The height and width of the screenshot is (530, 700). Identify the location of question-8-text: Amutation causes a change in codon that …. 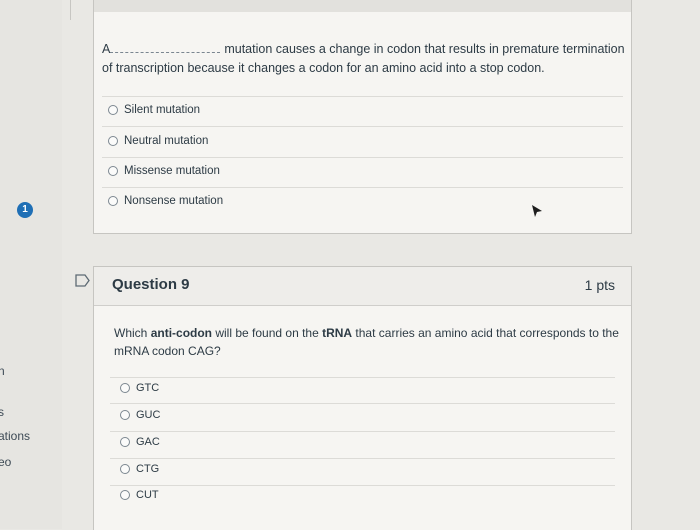
(367, 59).